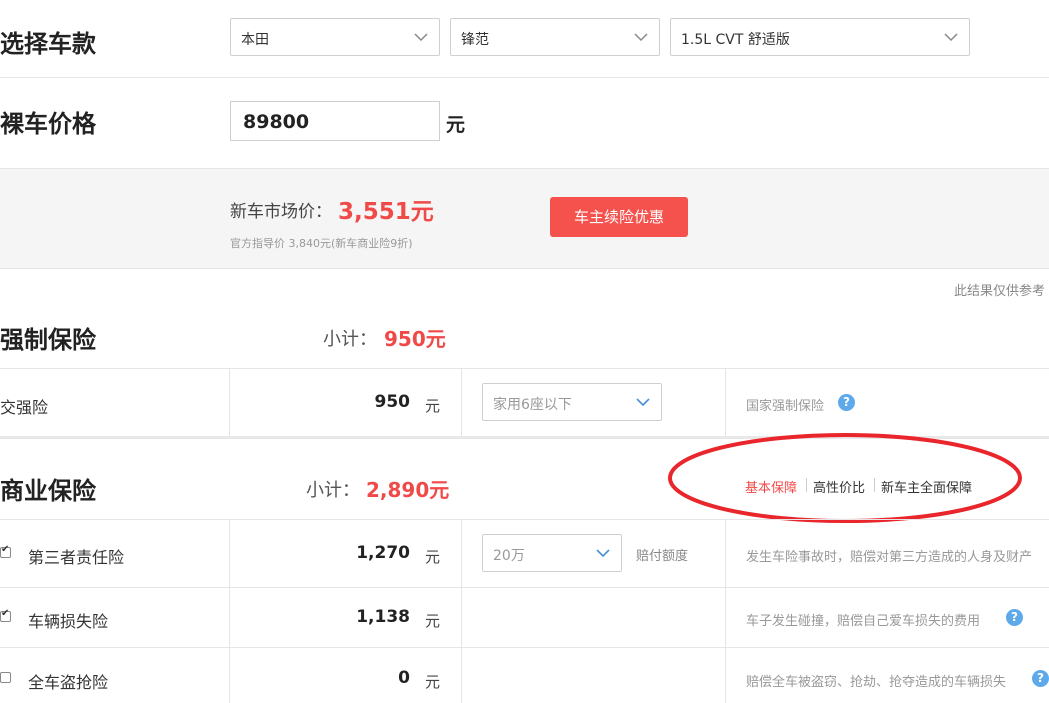  What do you see at coordinates (999, 291) in the screenshot?
I see `disclaimer-text: 此结果仅供参考` at bounding box center [999, 291].